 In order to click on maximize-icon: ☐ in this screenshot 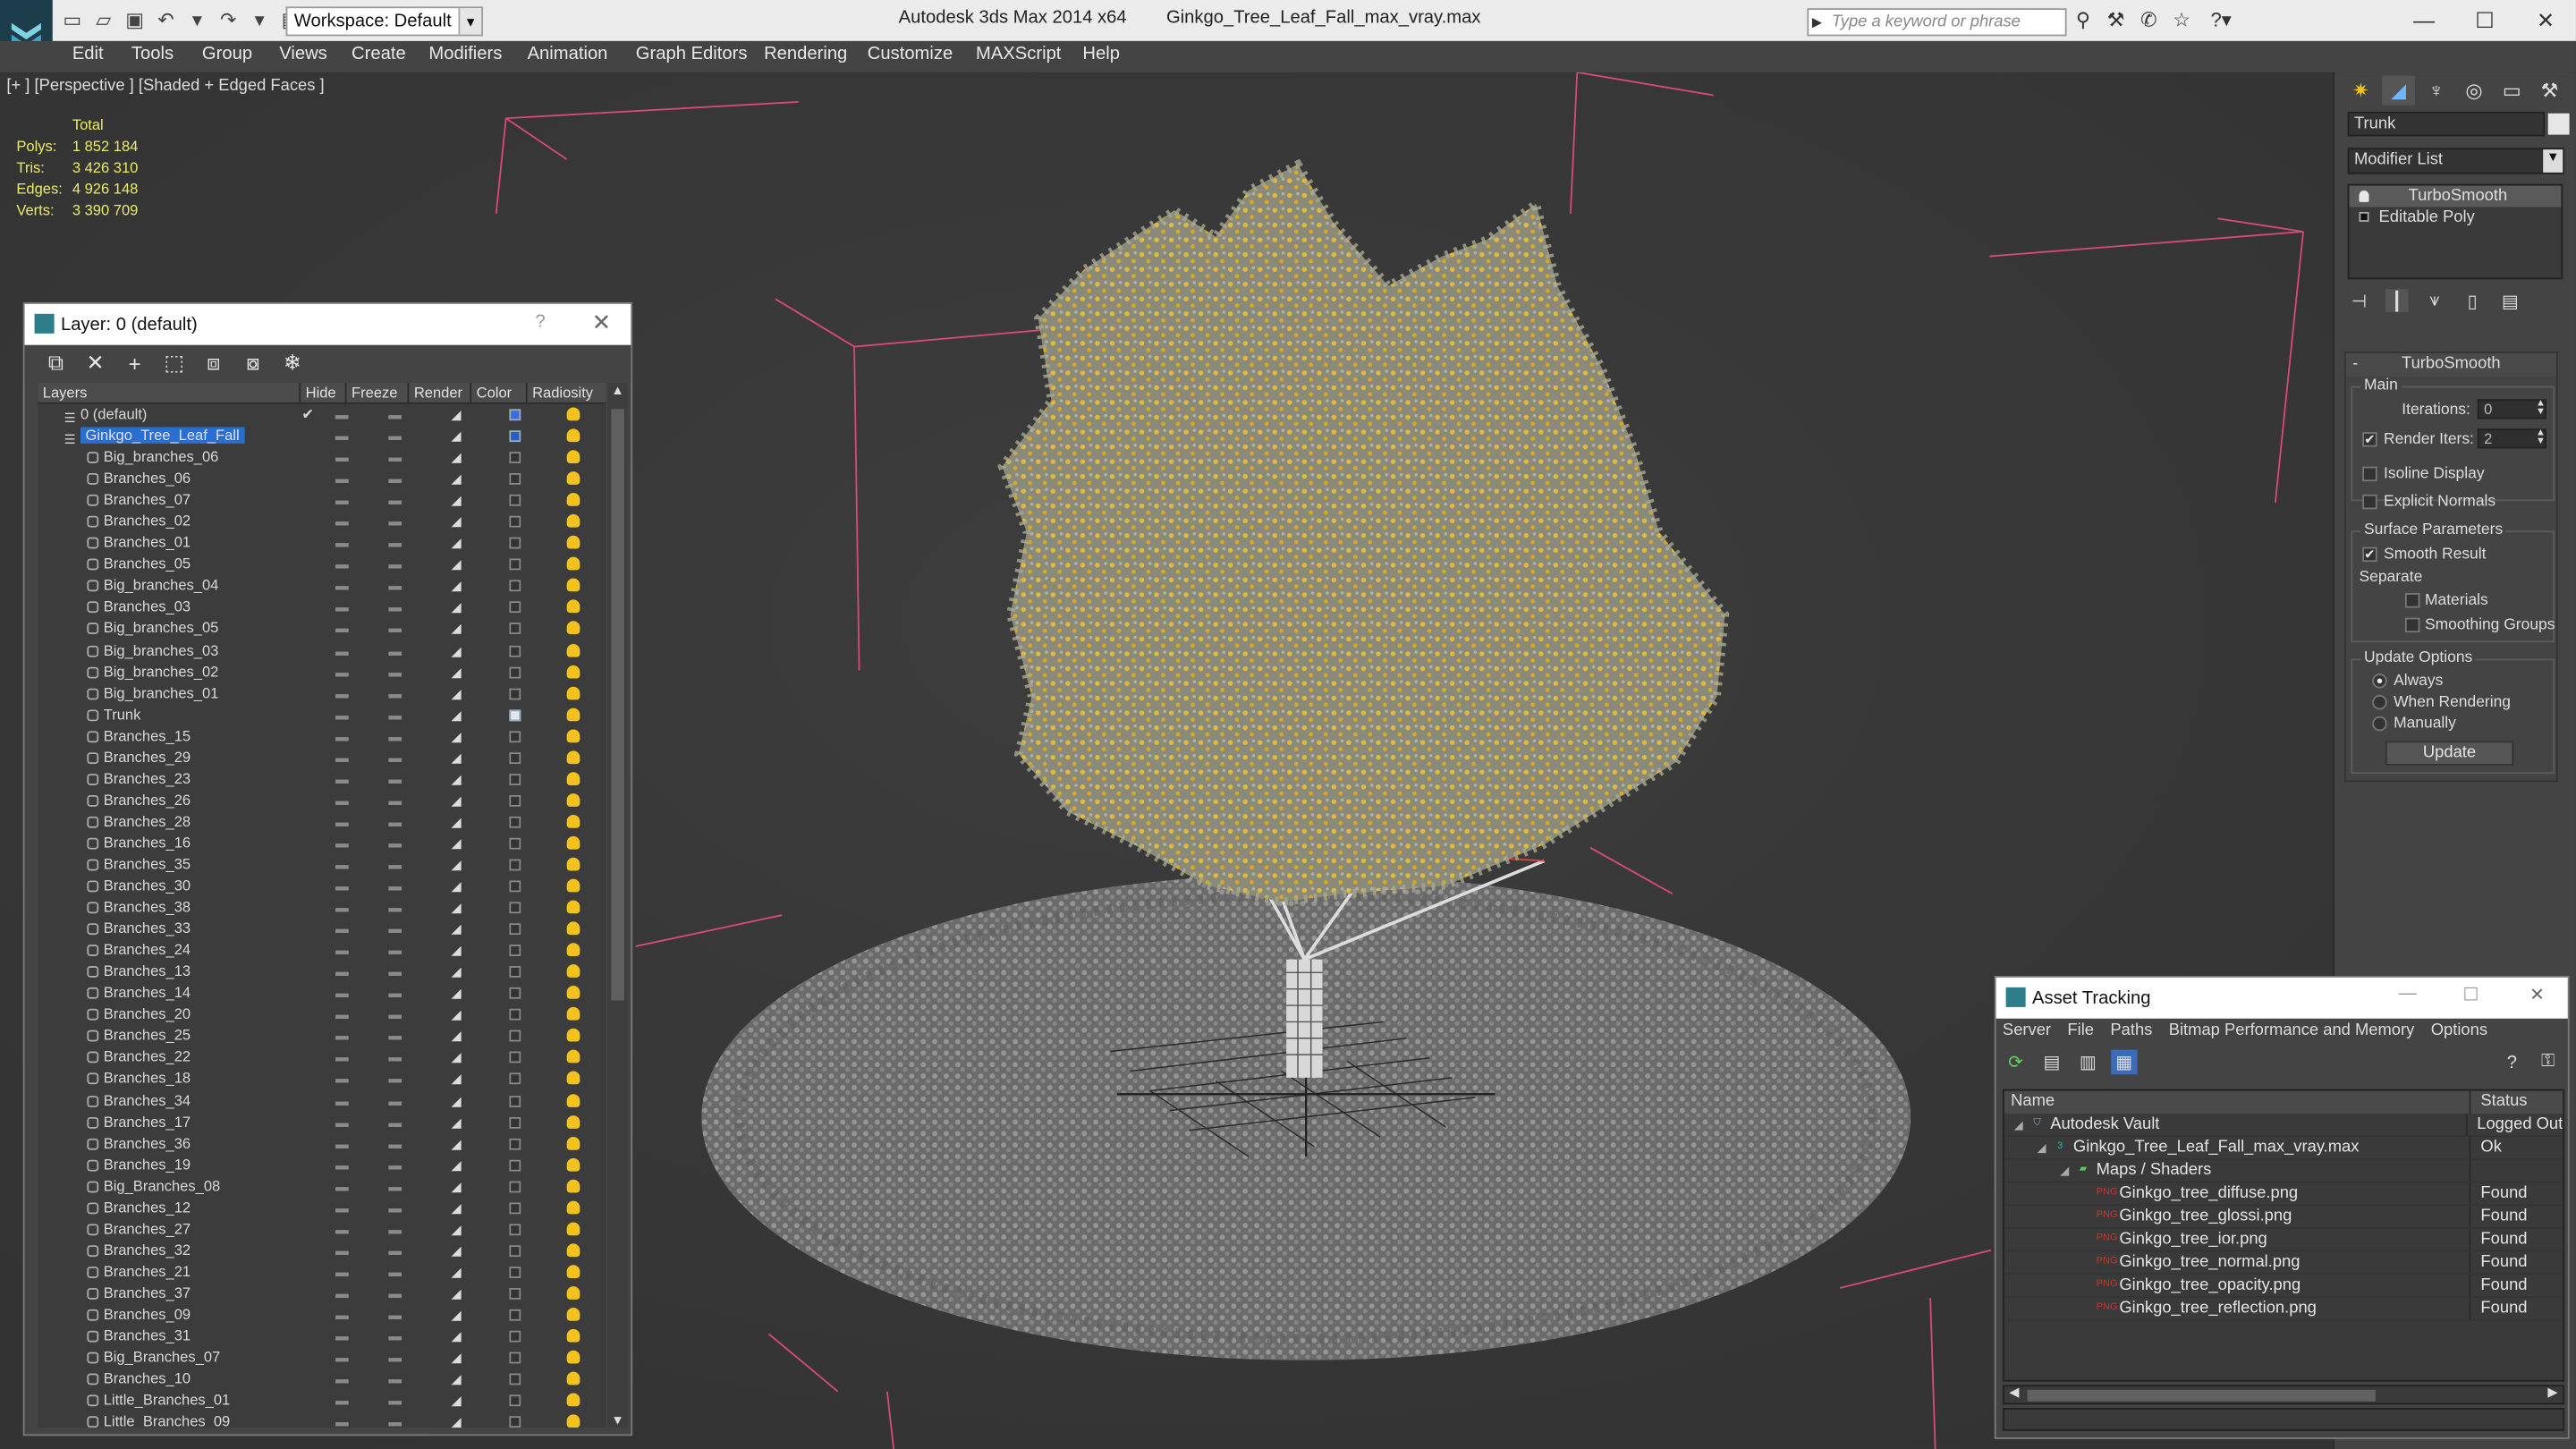, I will do `click(2470, 994)`.